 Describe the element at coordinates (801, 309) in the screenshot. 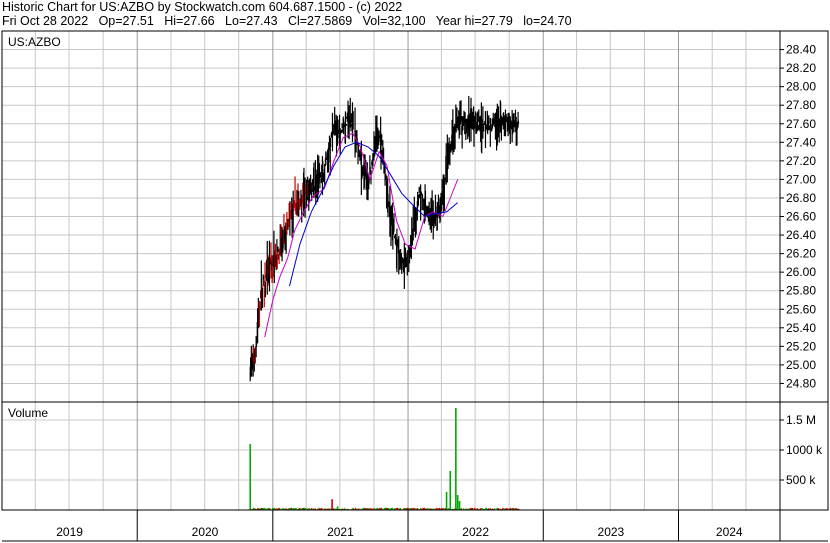

I see `price-tick-label: 25.60` at that location.